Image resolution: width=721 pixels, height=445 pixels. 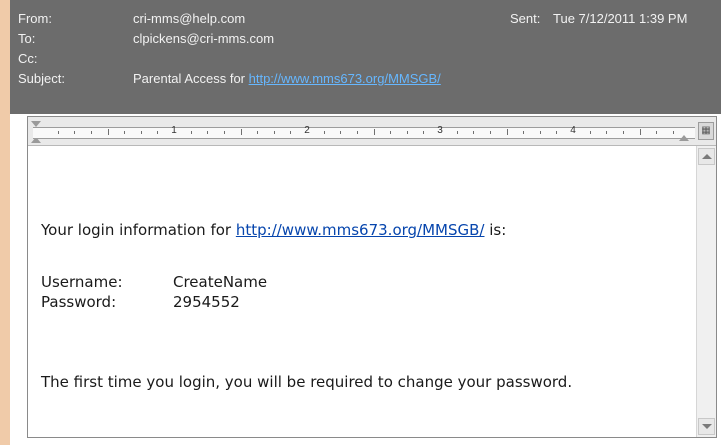 I want to click on horizontal-ruler: 1 2 3 4 ▦, so click(x=372, y=131).